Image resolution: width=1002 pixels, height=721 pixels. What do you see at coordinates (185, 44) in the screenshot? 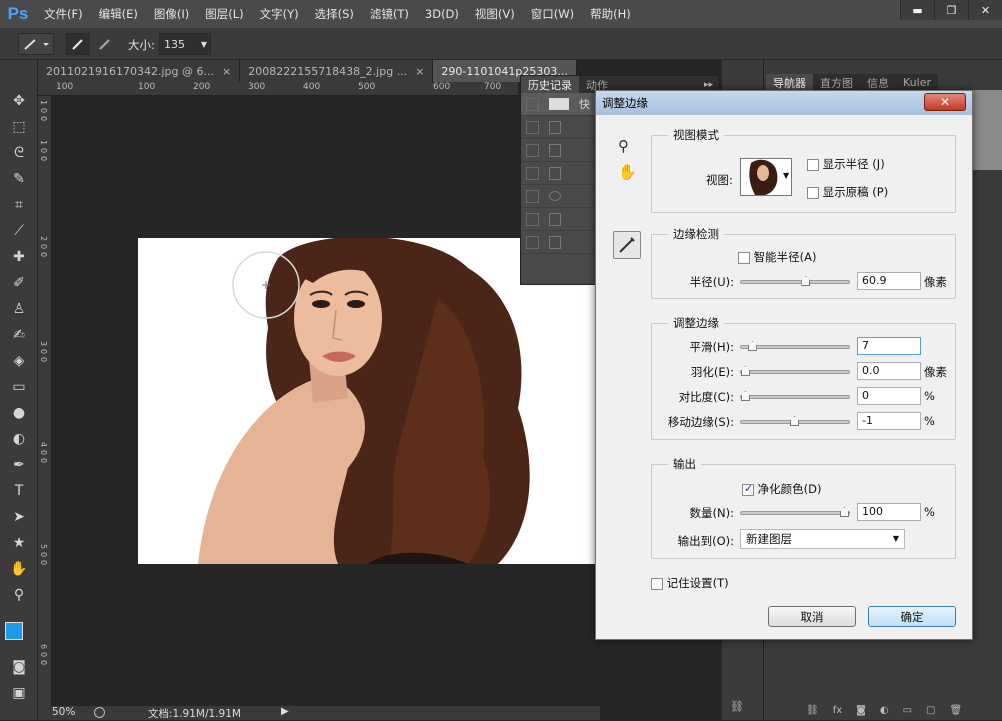
I see `size-input: 135 ▼` at bounding box center [185, 44].